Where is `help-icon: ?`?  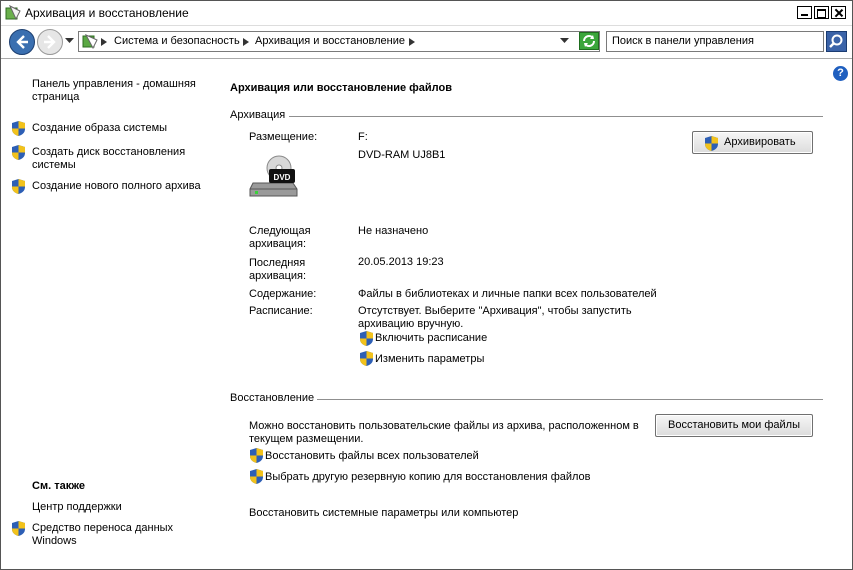
help-icon: ? is located at coordinates (840, 73).